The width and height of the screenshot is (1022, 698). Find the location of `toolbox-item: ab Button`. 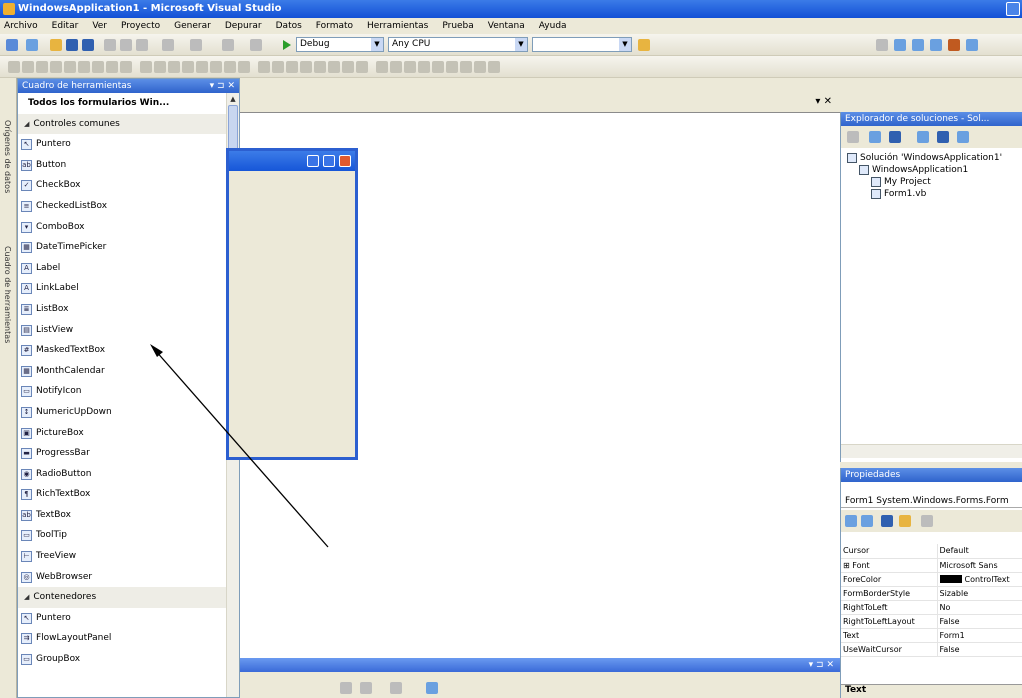

toolbox-item: ab Button is located at coordinates (122, 165).